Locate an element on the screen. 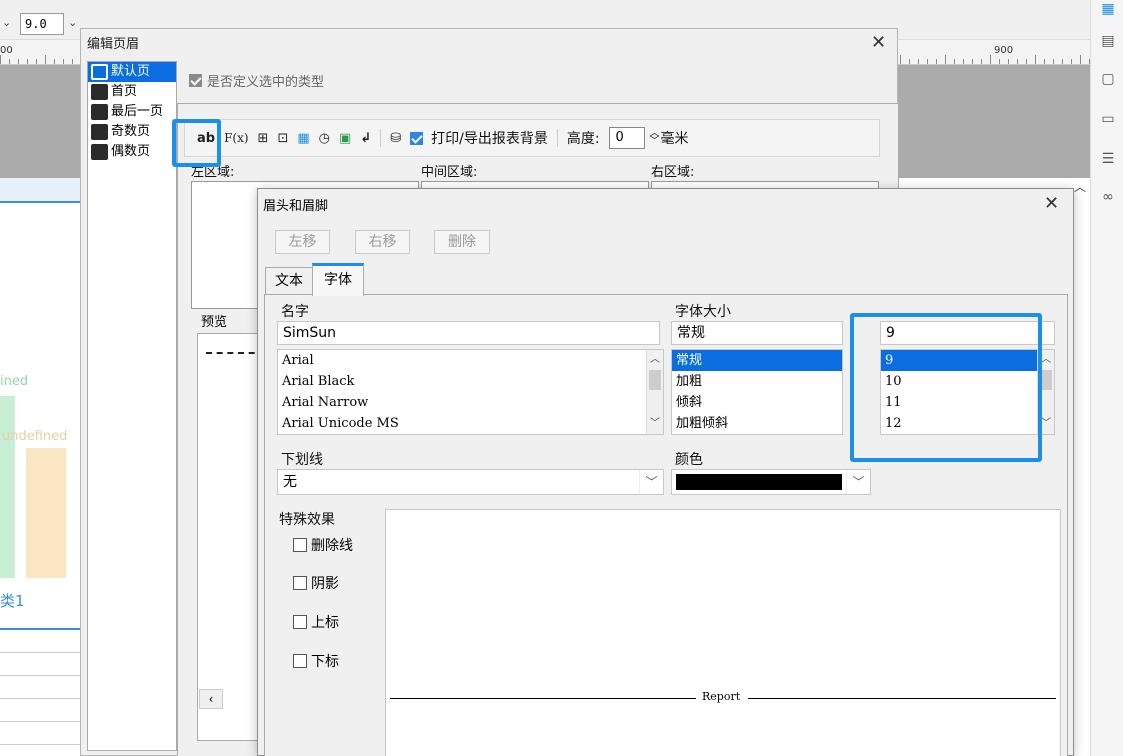 The height and width of the screenshot is (756, 1123). list-item: Arial Unicode MS is located at coordinates (470, 423).